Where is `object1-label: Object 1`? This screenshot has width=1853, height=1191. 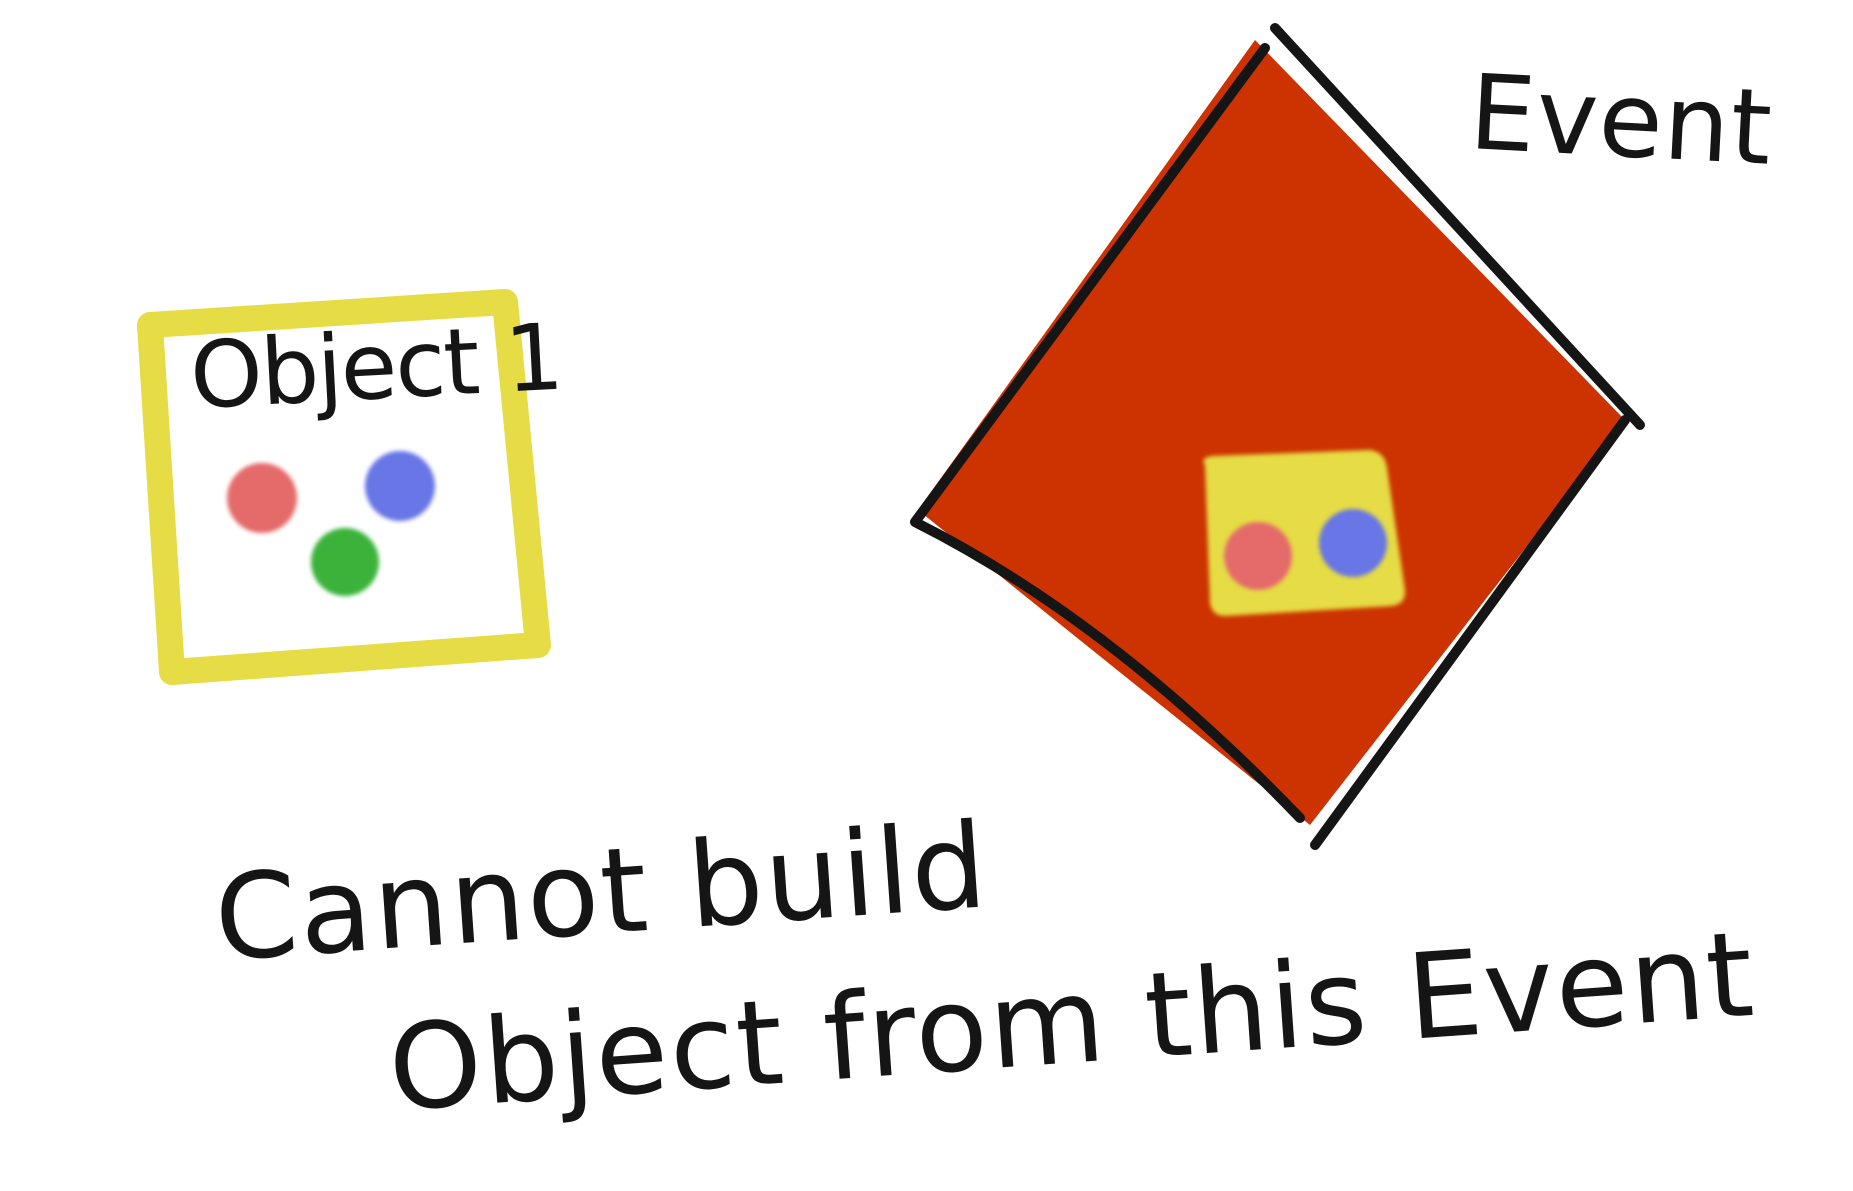
object1-label: Object 1 is located at coordinates (376, 367).